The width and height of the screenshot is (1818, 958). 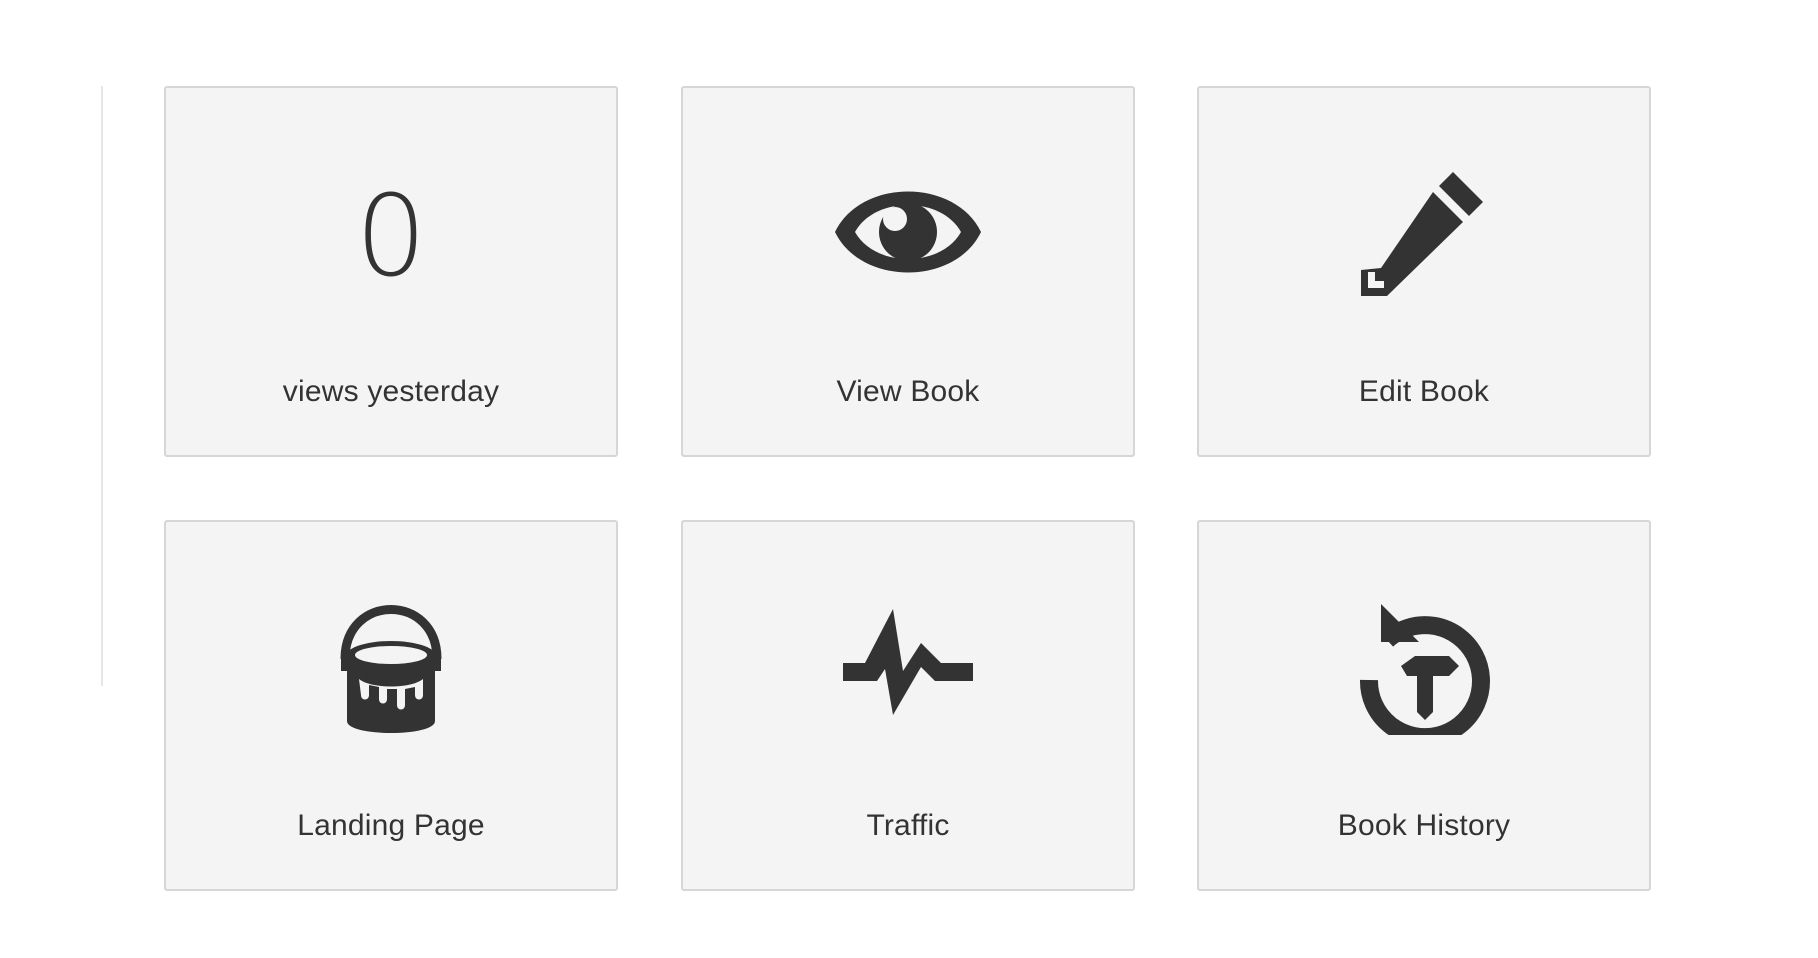 I want to click on landing-page-tile: Landing Page, so click(x=391, y=705).